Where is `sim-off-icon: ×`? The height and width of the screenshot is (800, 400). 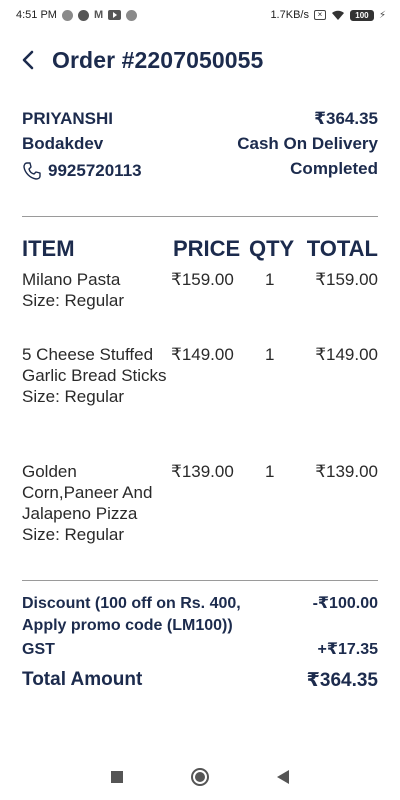
sim-off-icon: × is located at coordinates (319, 15).